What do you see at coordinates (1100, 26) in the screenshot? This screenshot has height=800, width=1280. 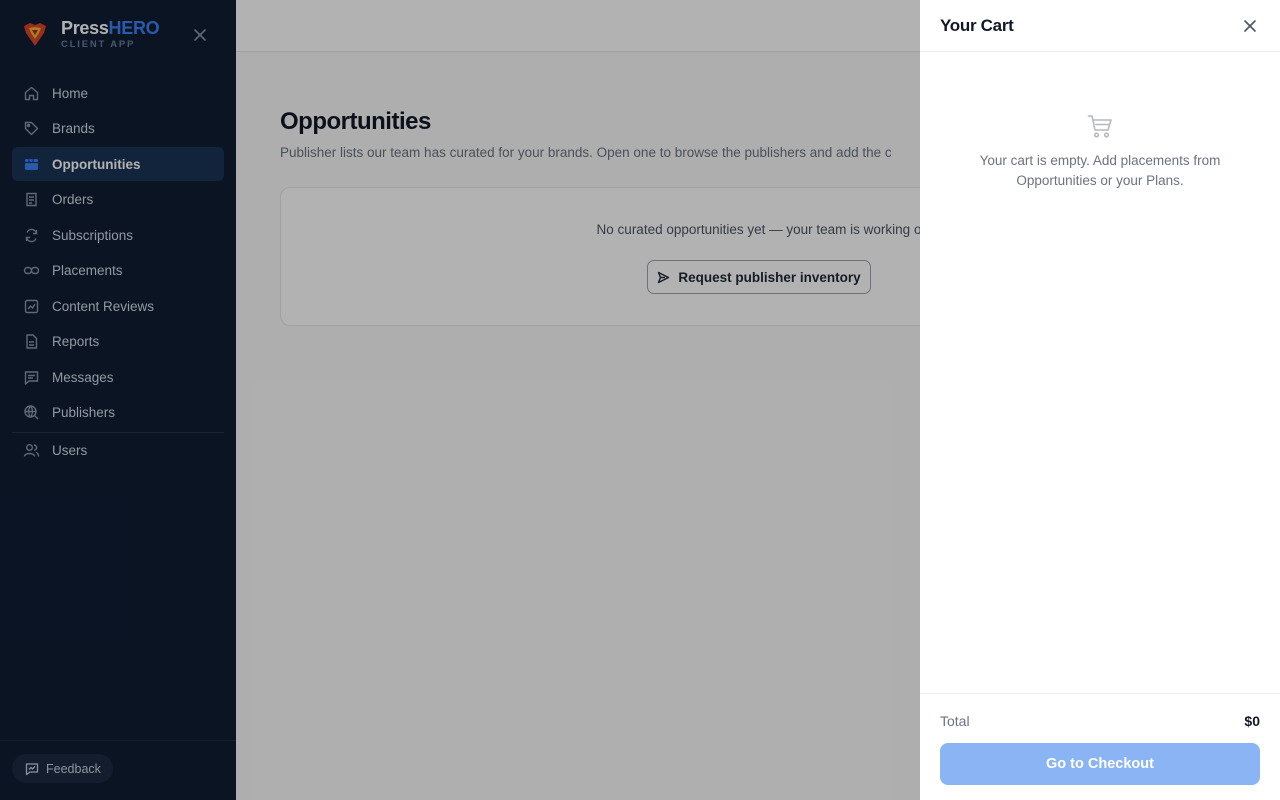 I see `cart-header: Your Cart` at bounding box center [1100, 26].